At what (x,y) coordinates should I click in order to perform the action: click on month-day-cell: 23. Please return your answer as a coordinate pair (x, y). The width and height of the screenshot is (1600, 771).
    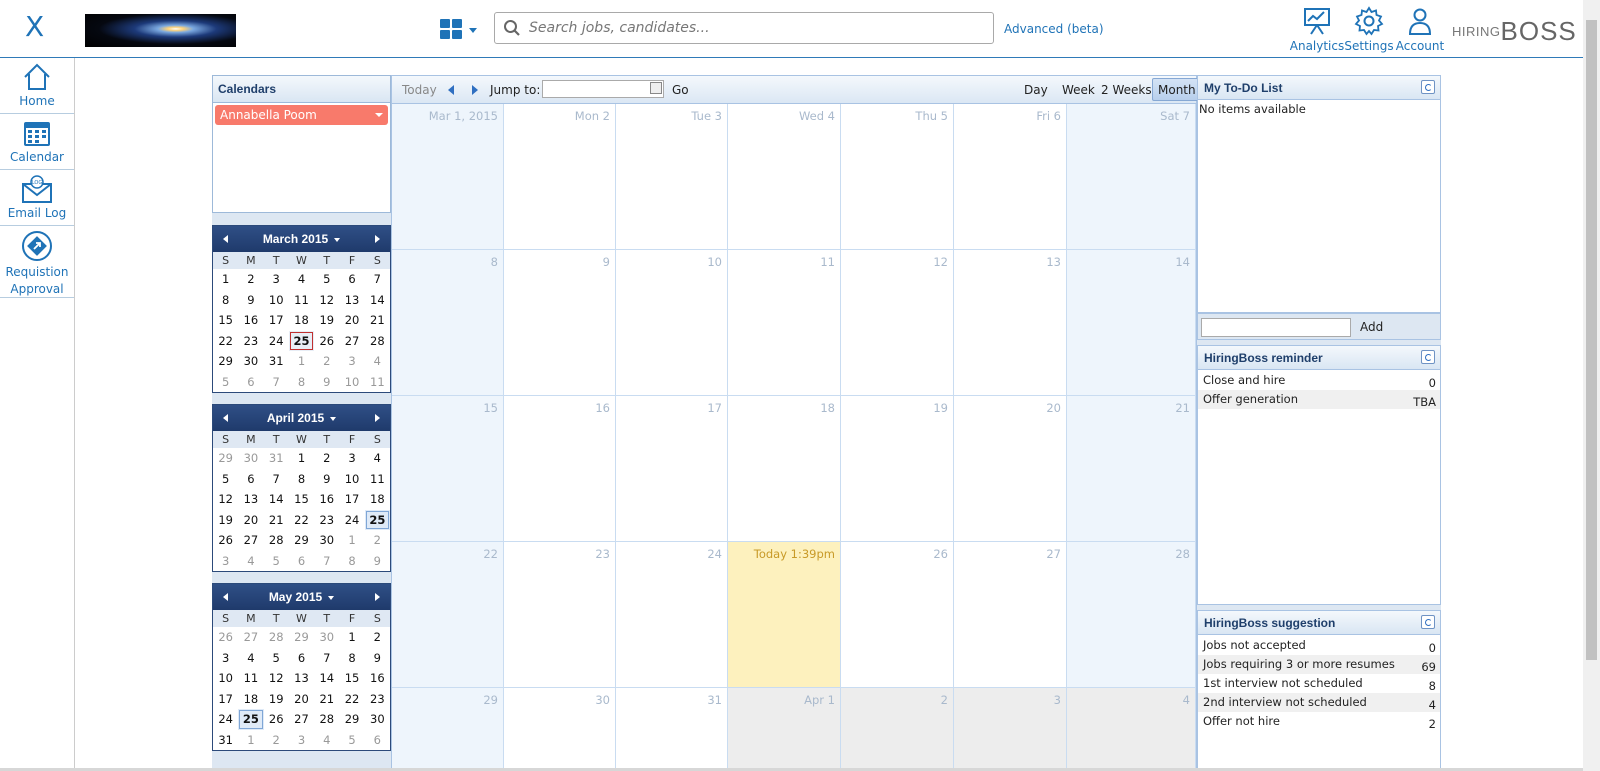
    Looking at the image, I should click on (560, 615).